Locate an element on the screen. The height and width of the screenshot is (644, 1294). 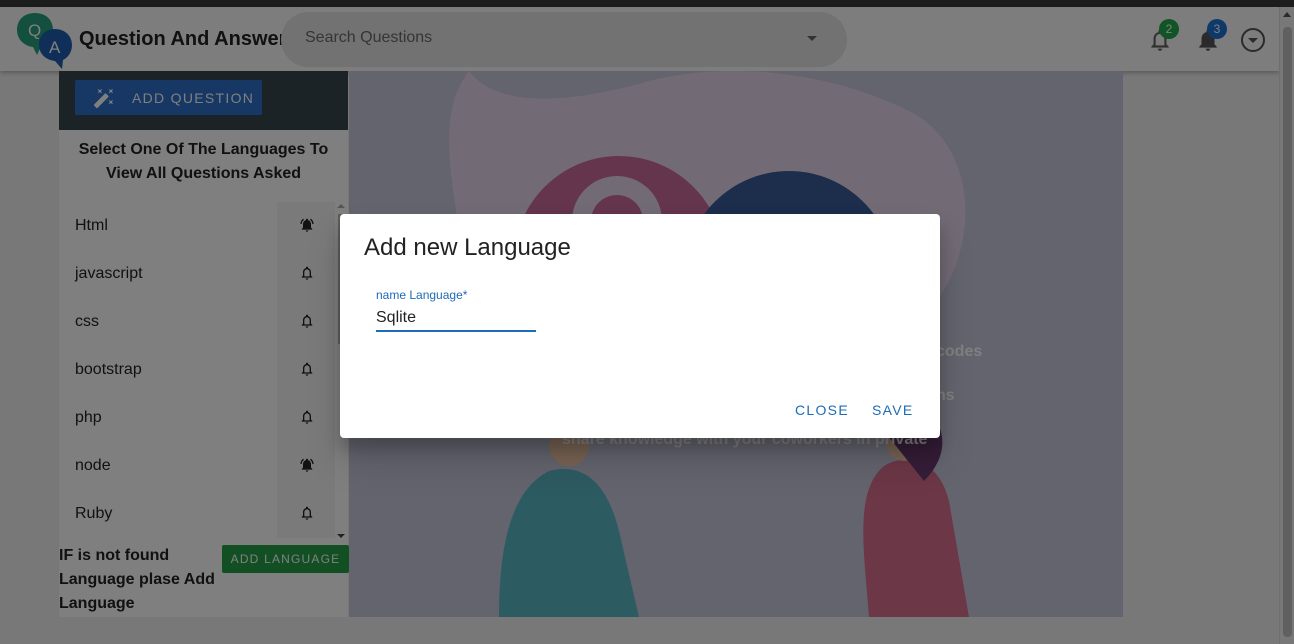
close-button: CLOSE is located at coordinates (822, 410).